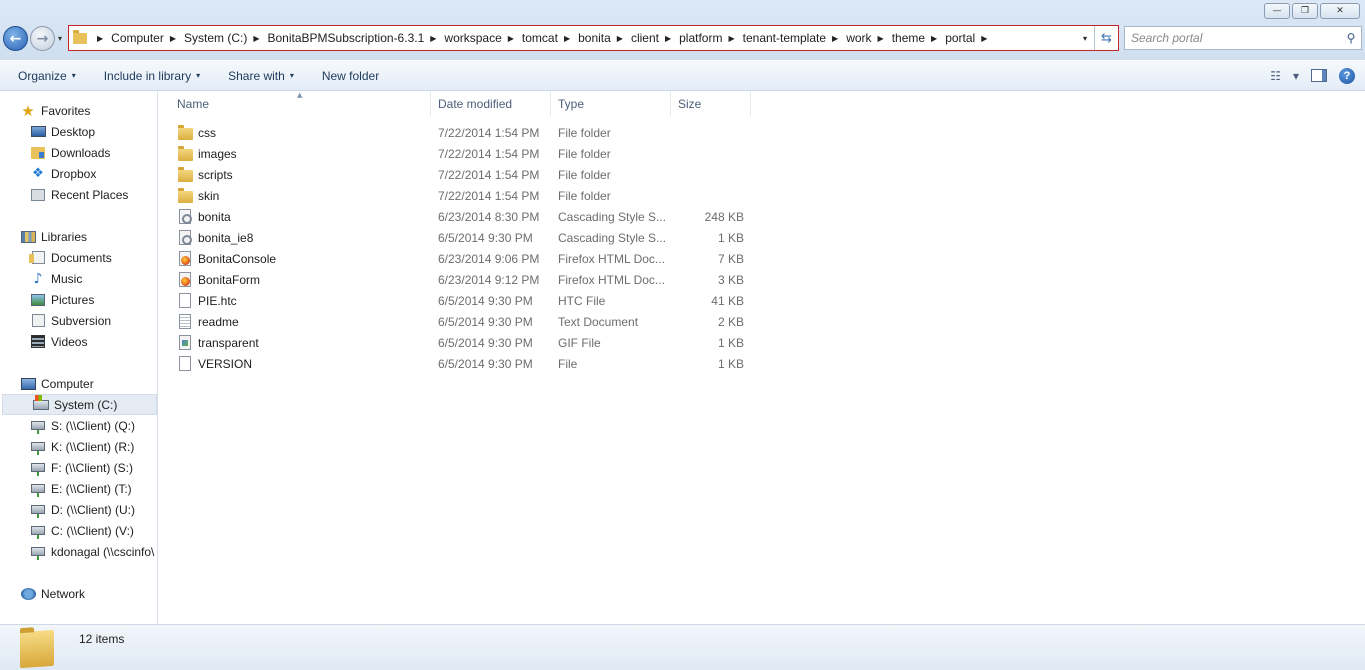 Image resolution: width=1365 pixels, height=670 pixels. What do you see at coordinates (784, 38) in the screenshot?
I see `breadcrumb-item: tenant-template` at bounding box center [784, 38].